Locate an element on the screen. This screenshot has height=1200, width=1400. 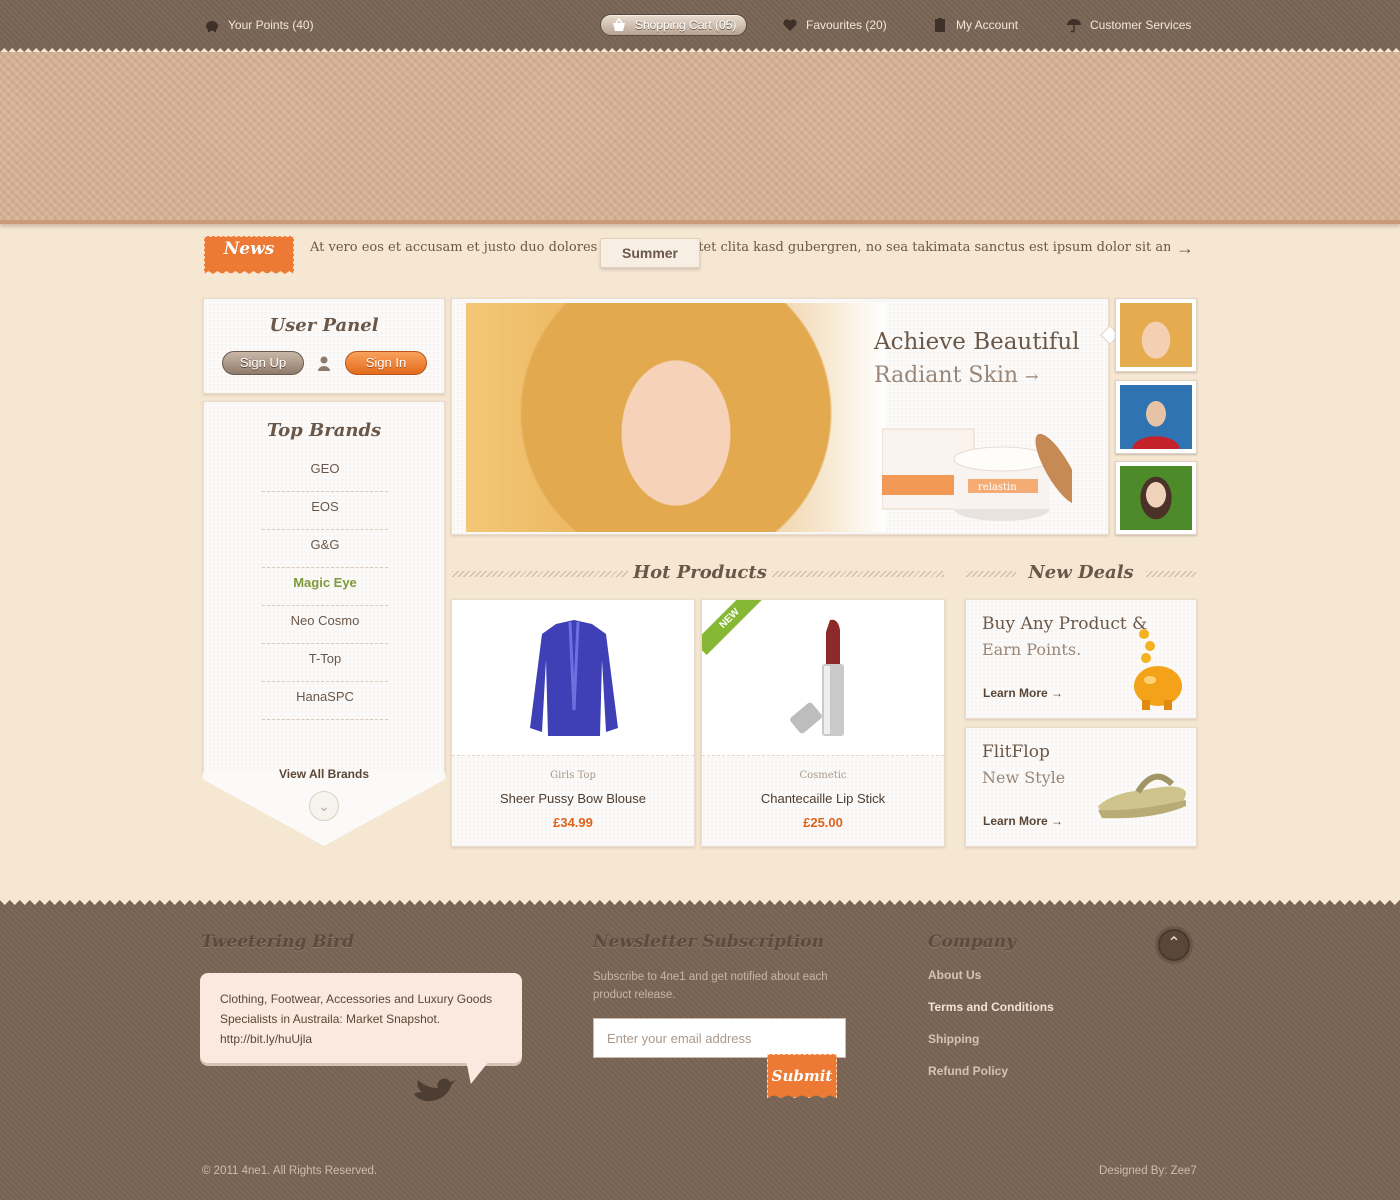
chevron-up-icon: ⌃ is located at coordinates (1174, 945).